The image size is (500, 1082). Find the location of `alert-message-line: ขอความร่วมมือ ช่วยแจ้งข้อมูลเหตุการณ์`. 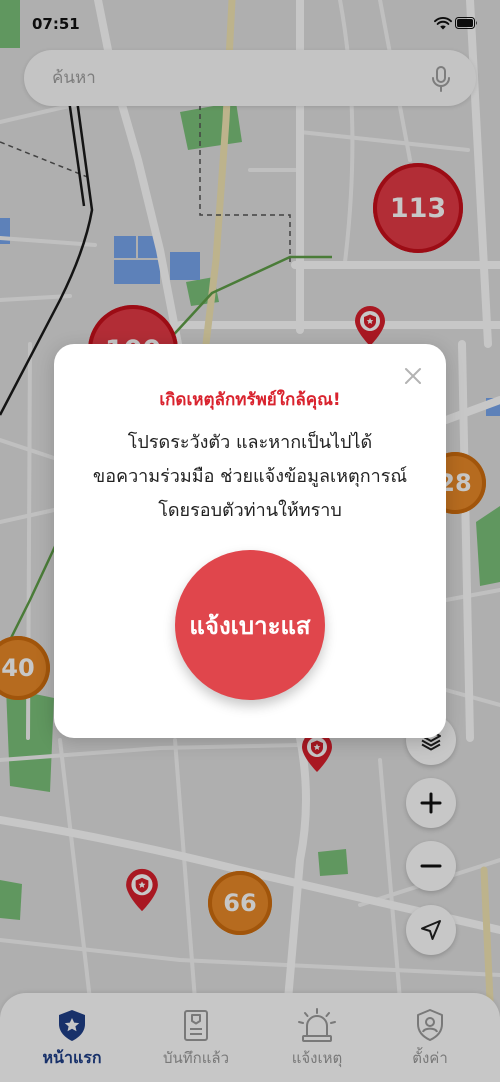

alert-message-line: ขอความร่วมมือ ช่วยแจ้งข้อมูลเหตุการณ์ is located at coordinates (250, 476).